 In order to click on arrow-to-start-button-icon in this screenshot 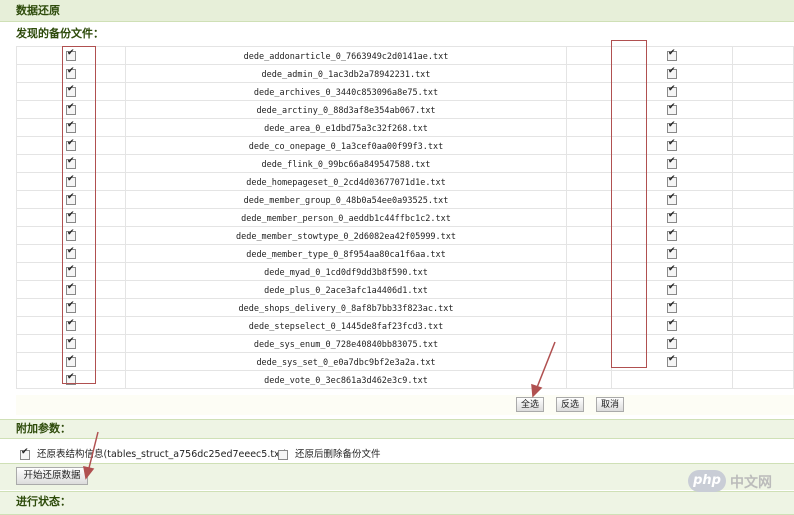, I will do `click(93, 452)`.